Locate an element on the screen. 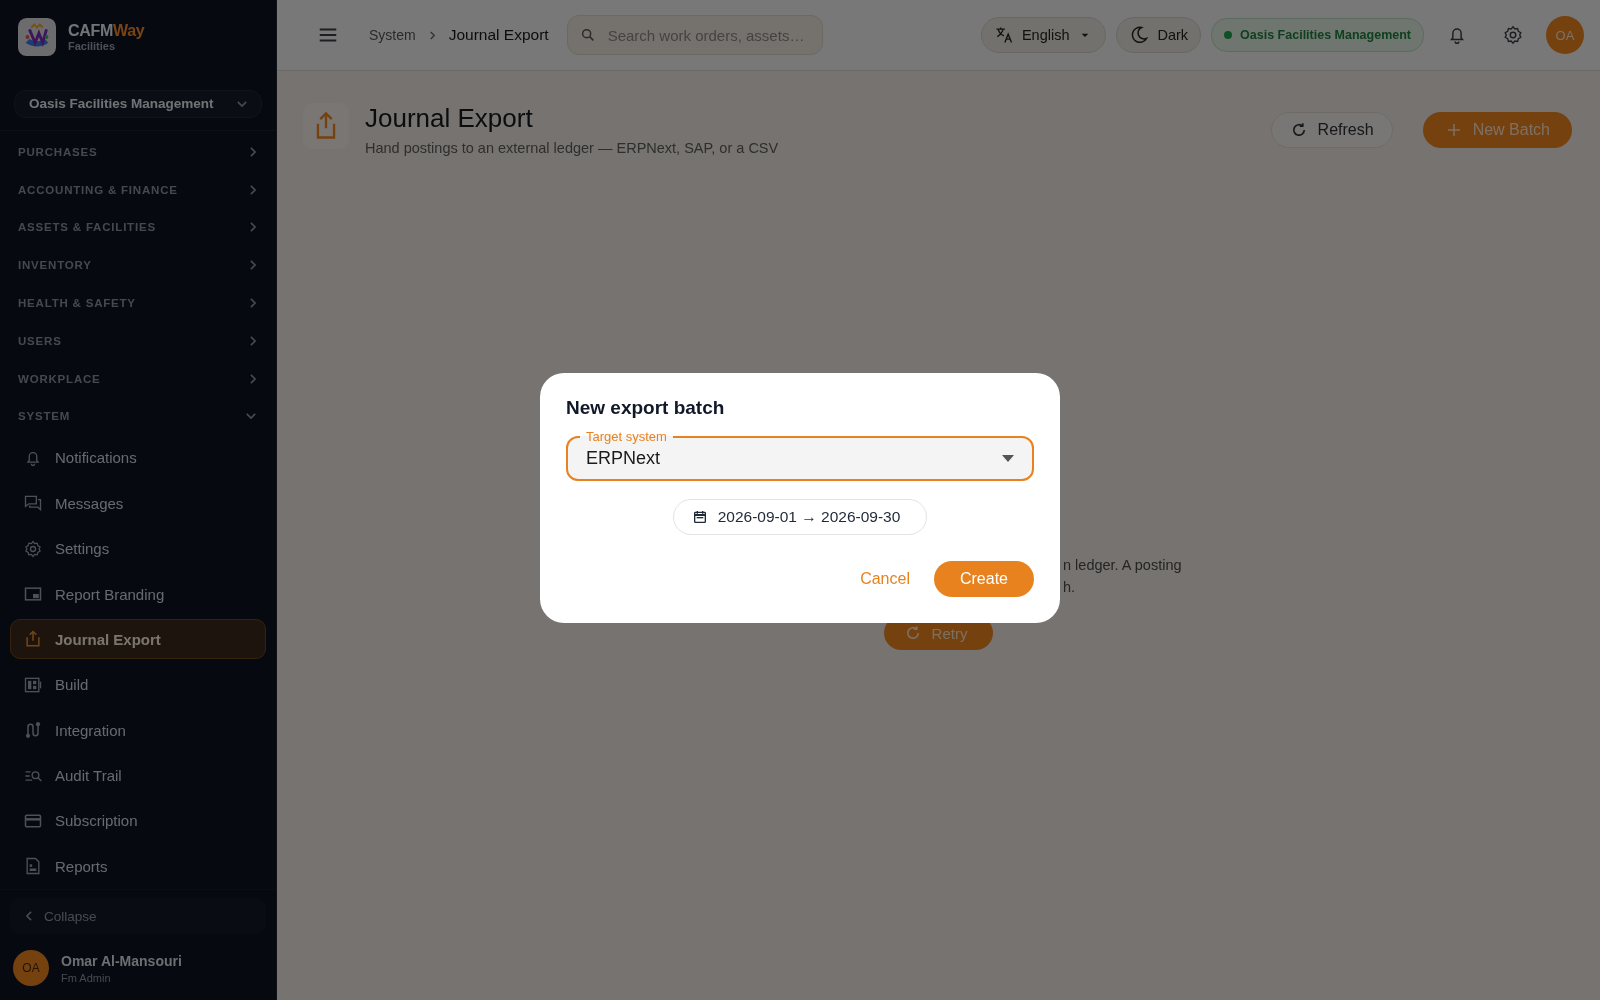 The image size is (1600, 1000). settings-icon is located at coordinates (1513, 35).